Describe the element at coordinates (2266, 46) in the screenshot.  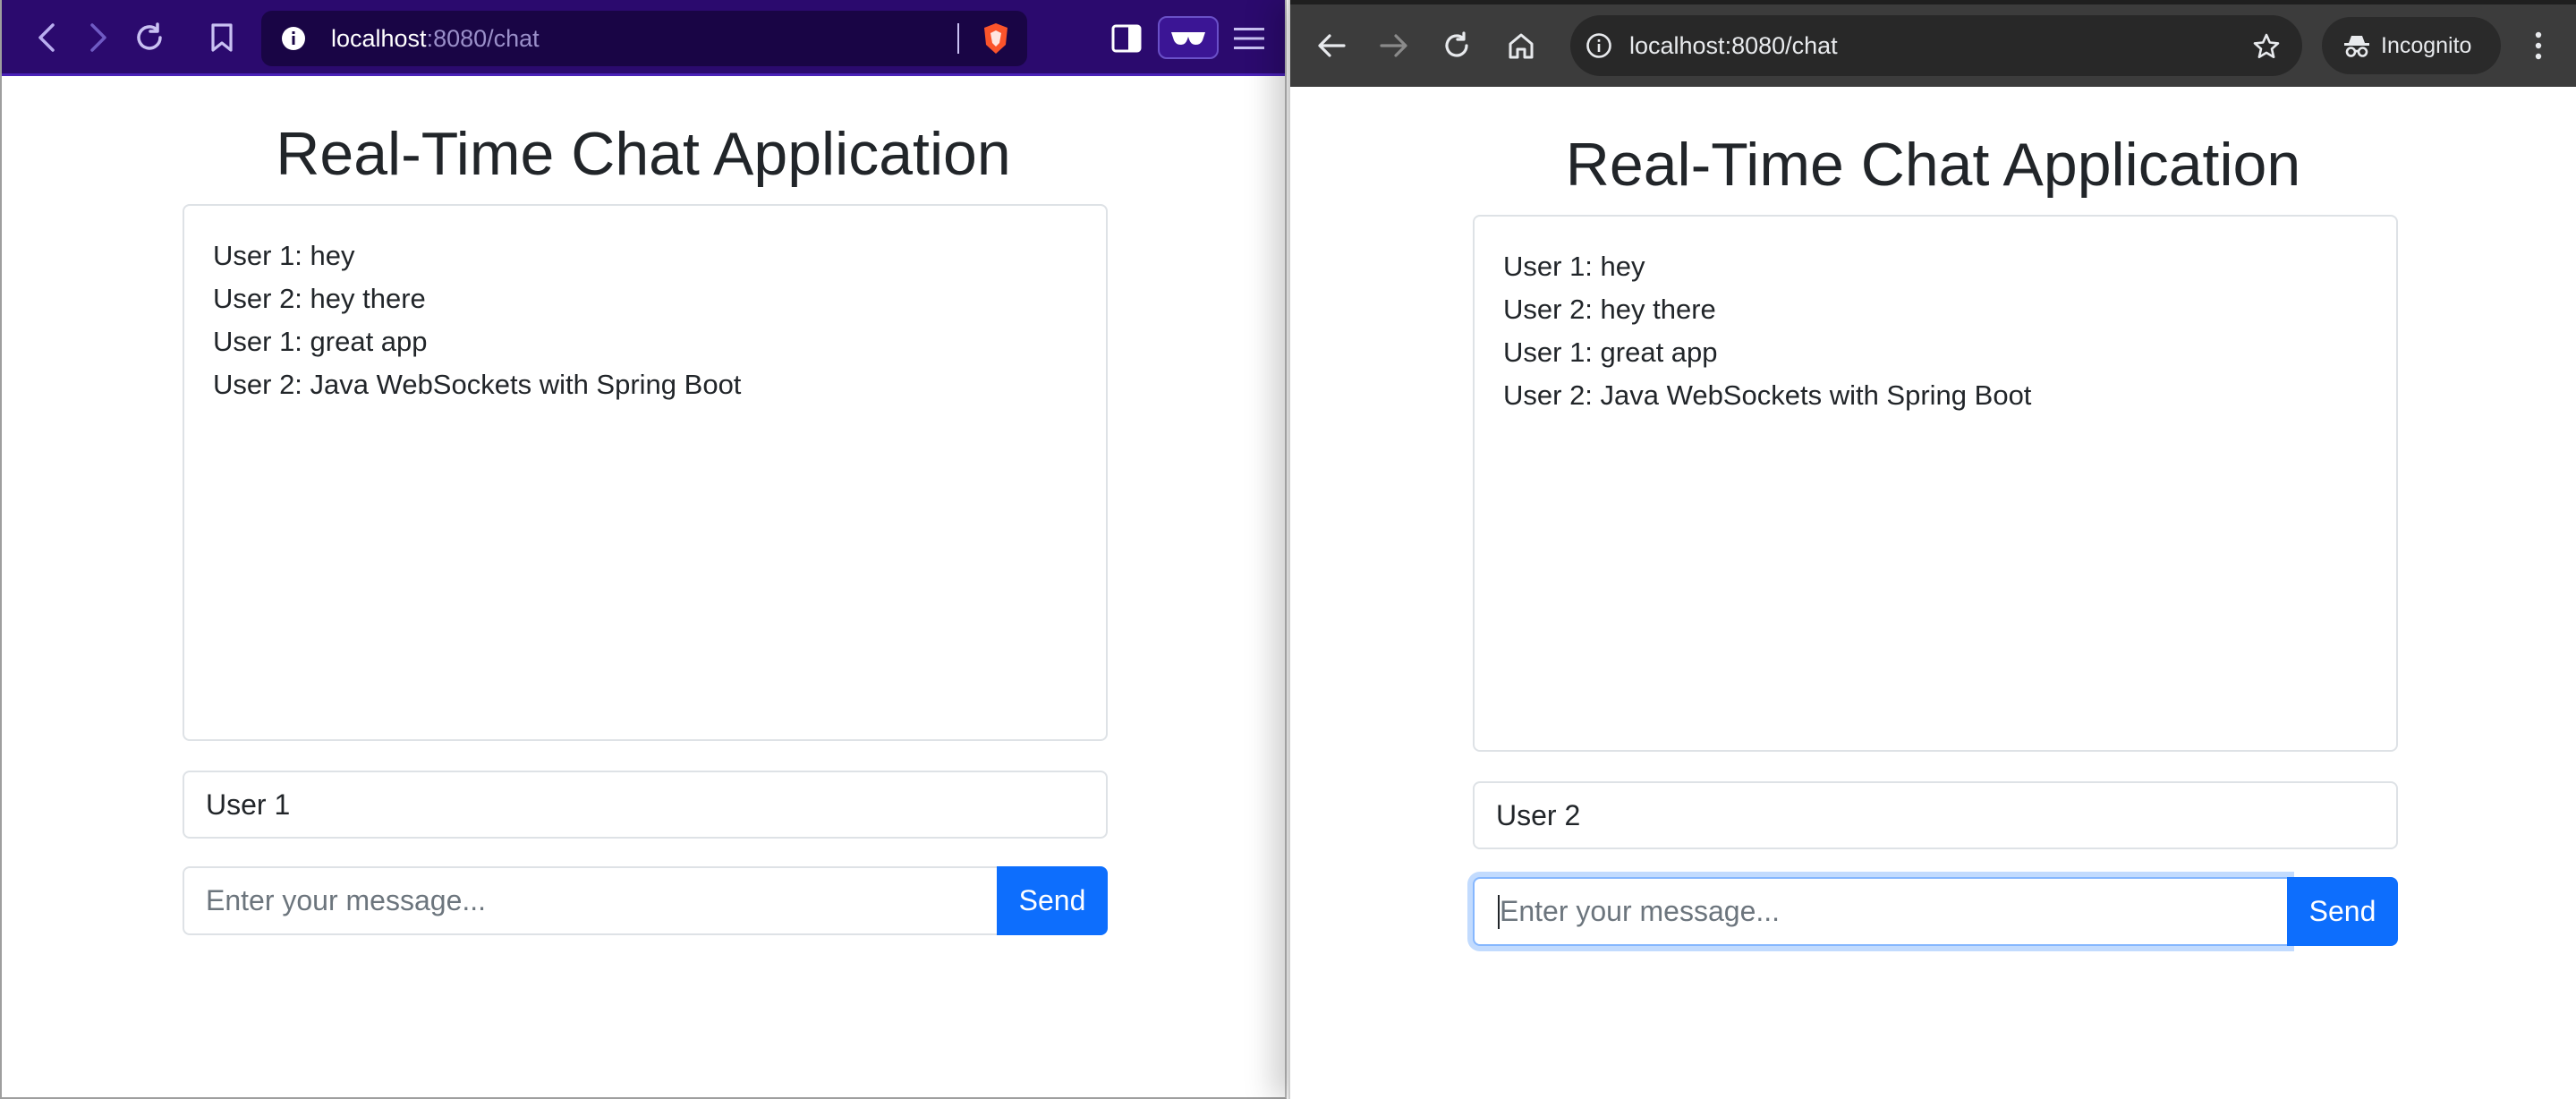
I see `bookmark-star-icon` at that location.